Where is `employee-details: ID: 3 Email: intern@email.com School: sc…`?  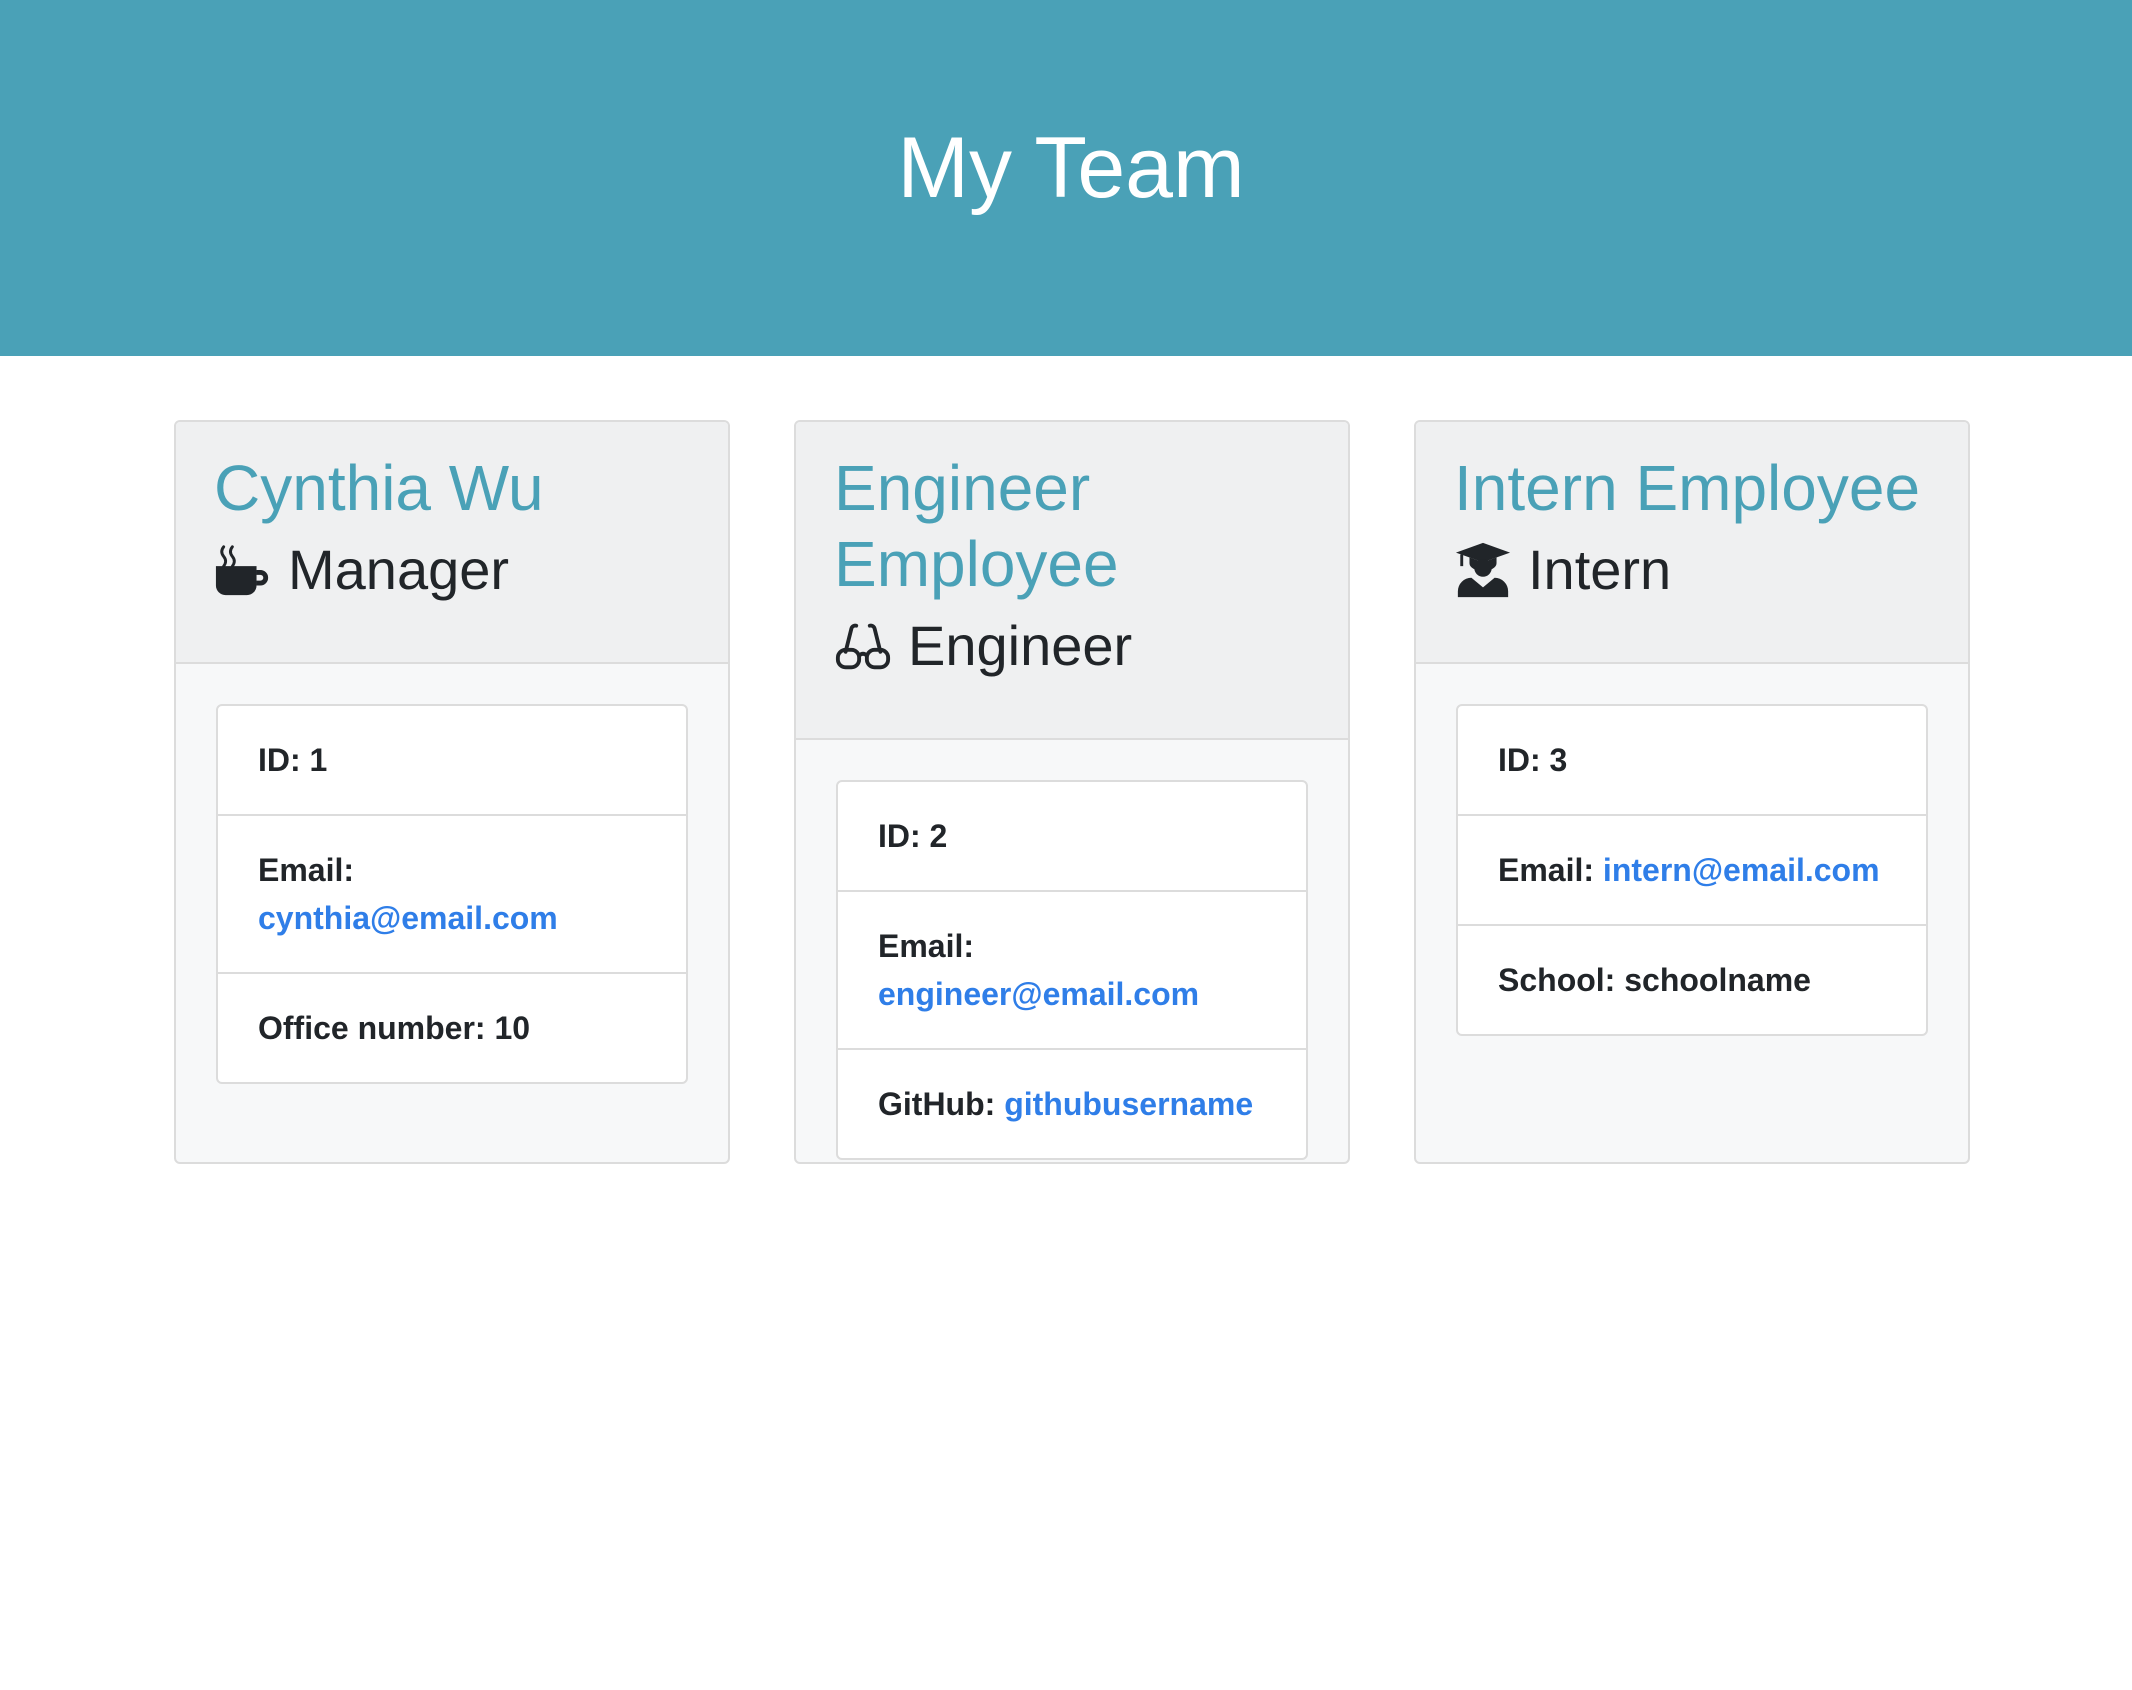
employee-details: ID: 3 Email: intern@email.com School: sc… is located at coordinates (1692, 870).